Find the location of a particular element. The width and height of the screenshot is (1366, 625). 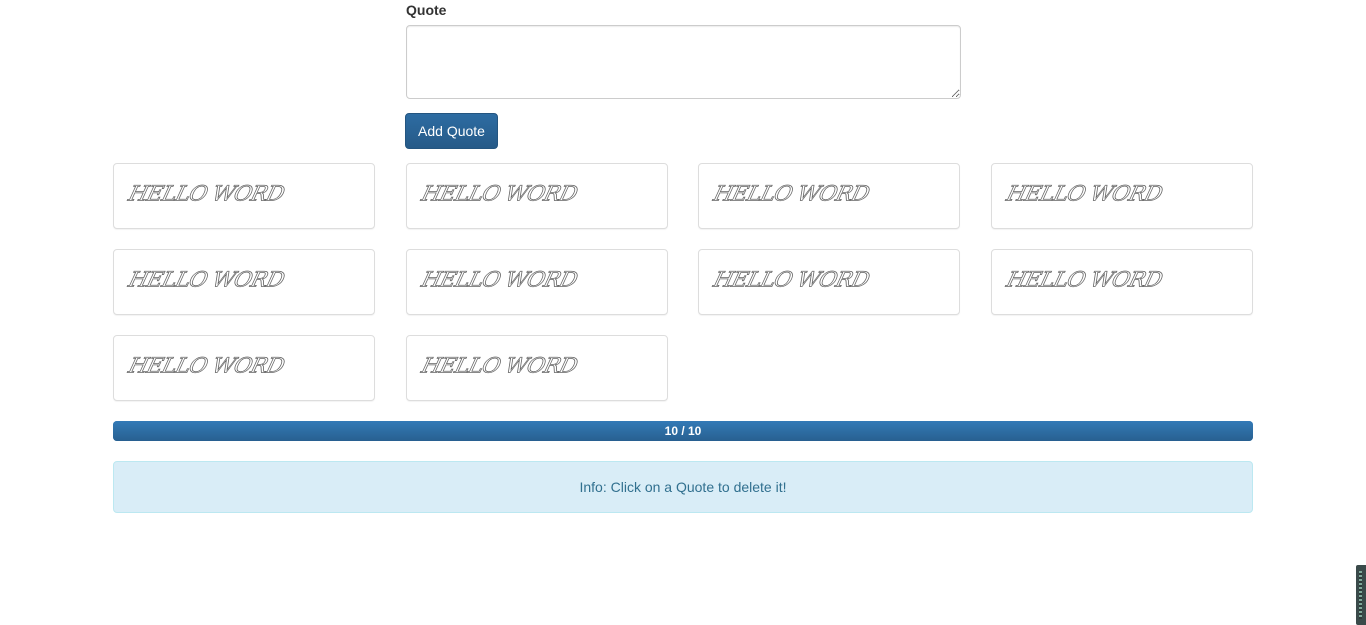

quote-progress: 10 / 10 is located at coordinates (683, 431).